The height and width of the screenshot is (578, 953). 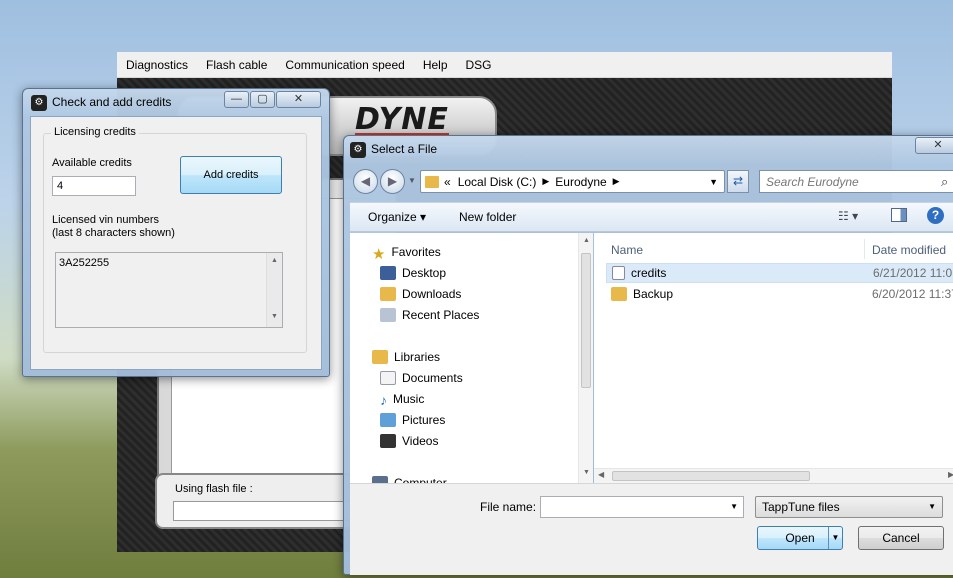 What do you see at coordinates (344, 65) in the screenshot?
I see `menu-communication-speed: Communication speed` at bounding box center [344, 65].